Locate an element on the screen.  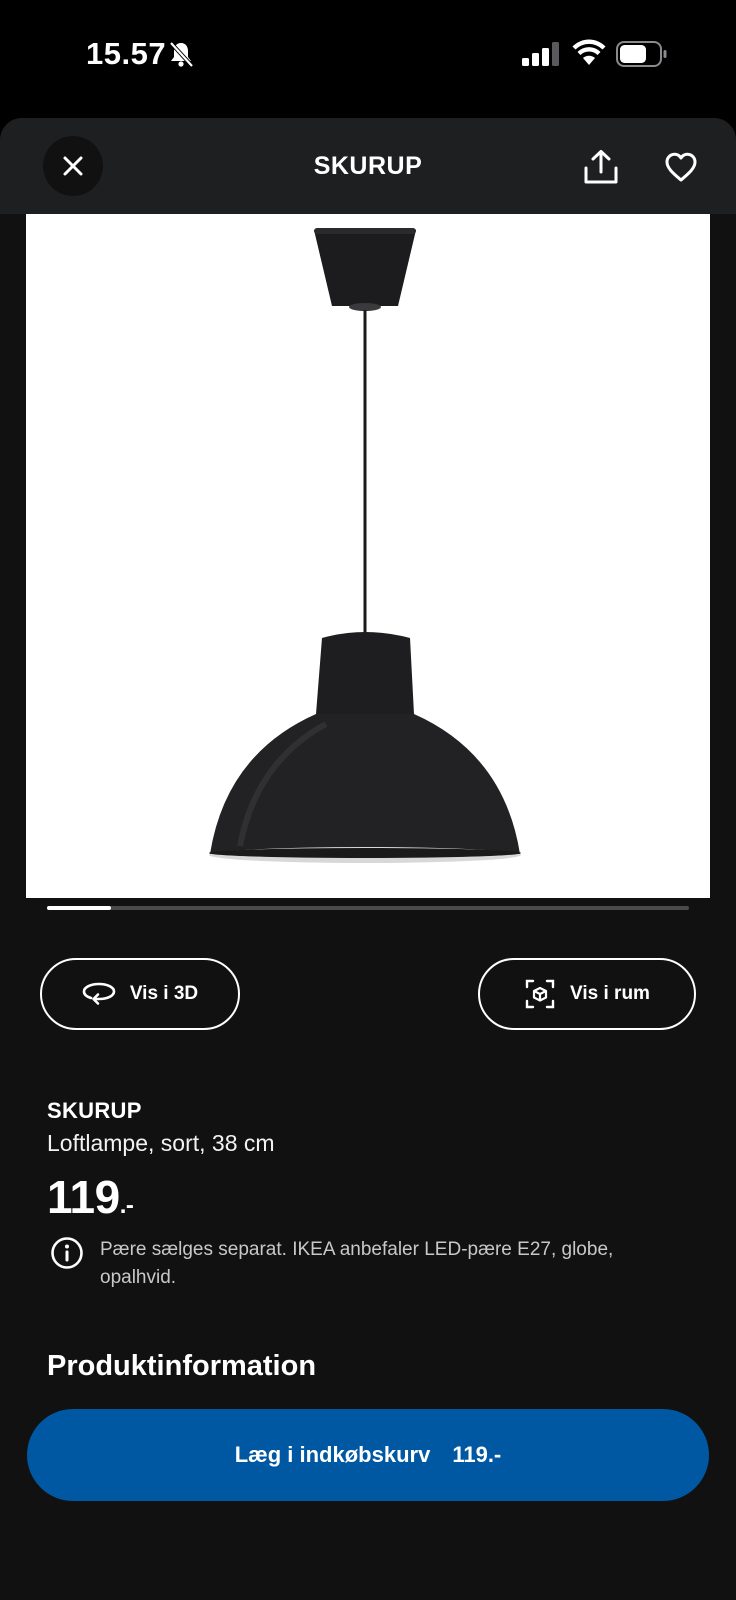
product-price: 119.- is located at coordinates (90, 1197).